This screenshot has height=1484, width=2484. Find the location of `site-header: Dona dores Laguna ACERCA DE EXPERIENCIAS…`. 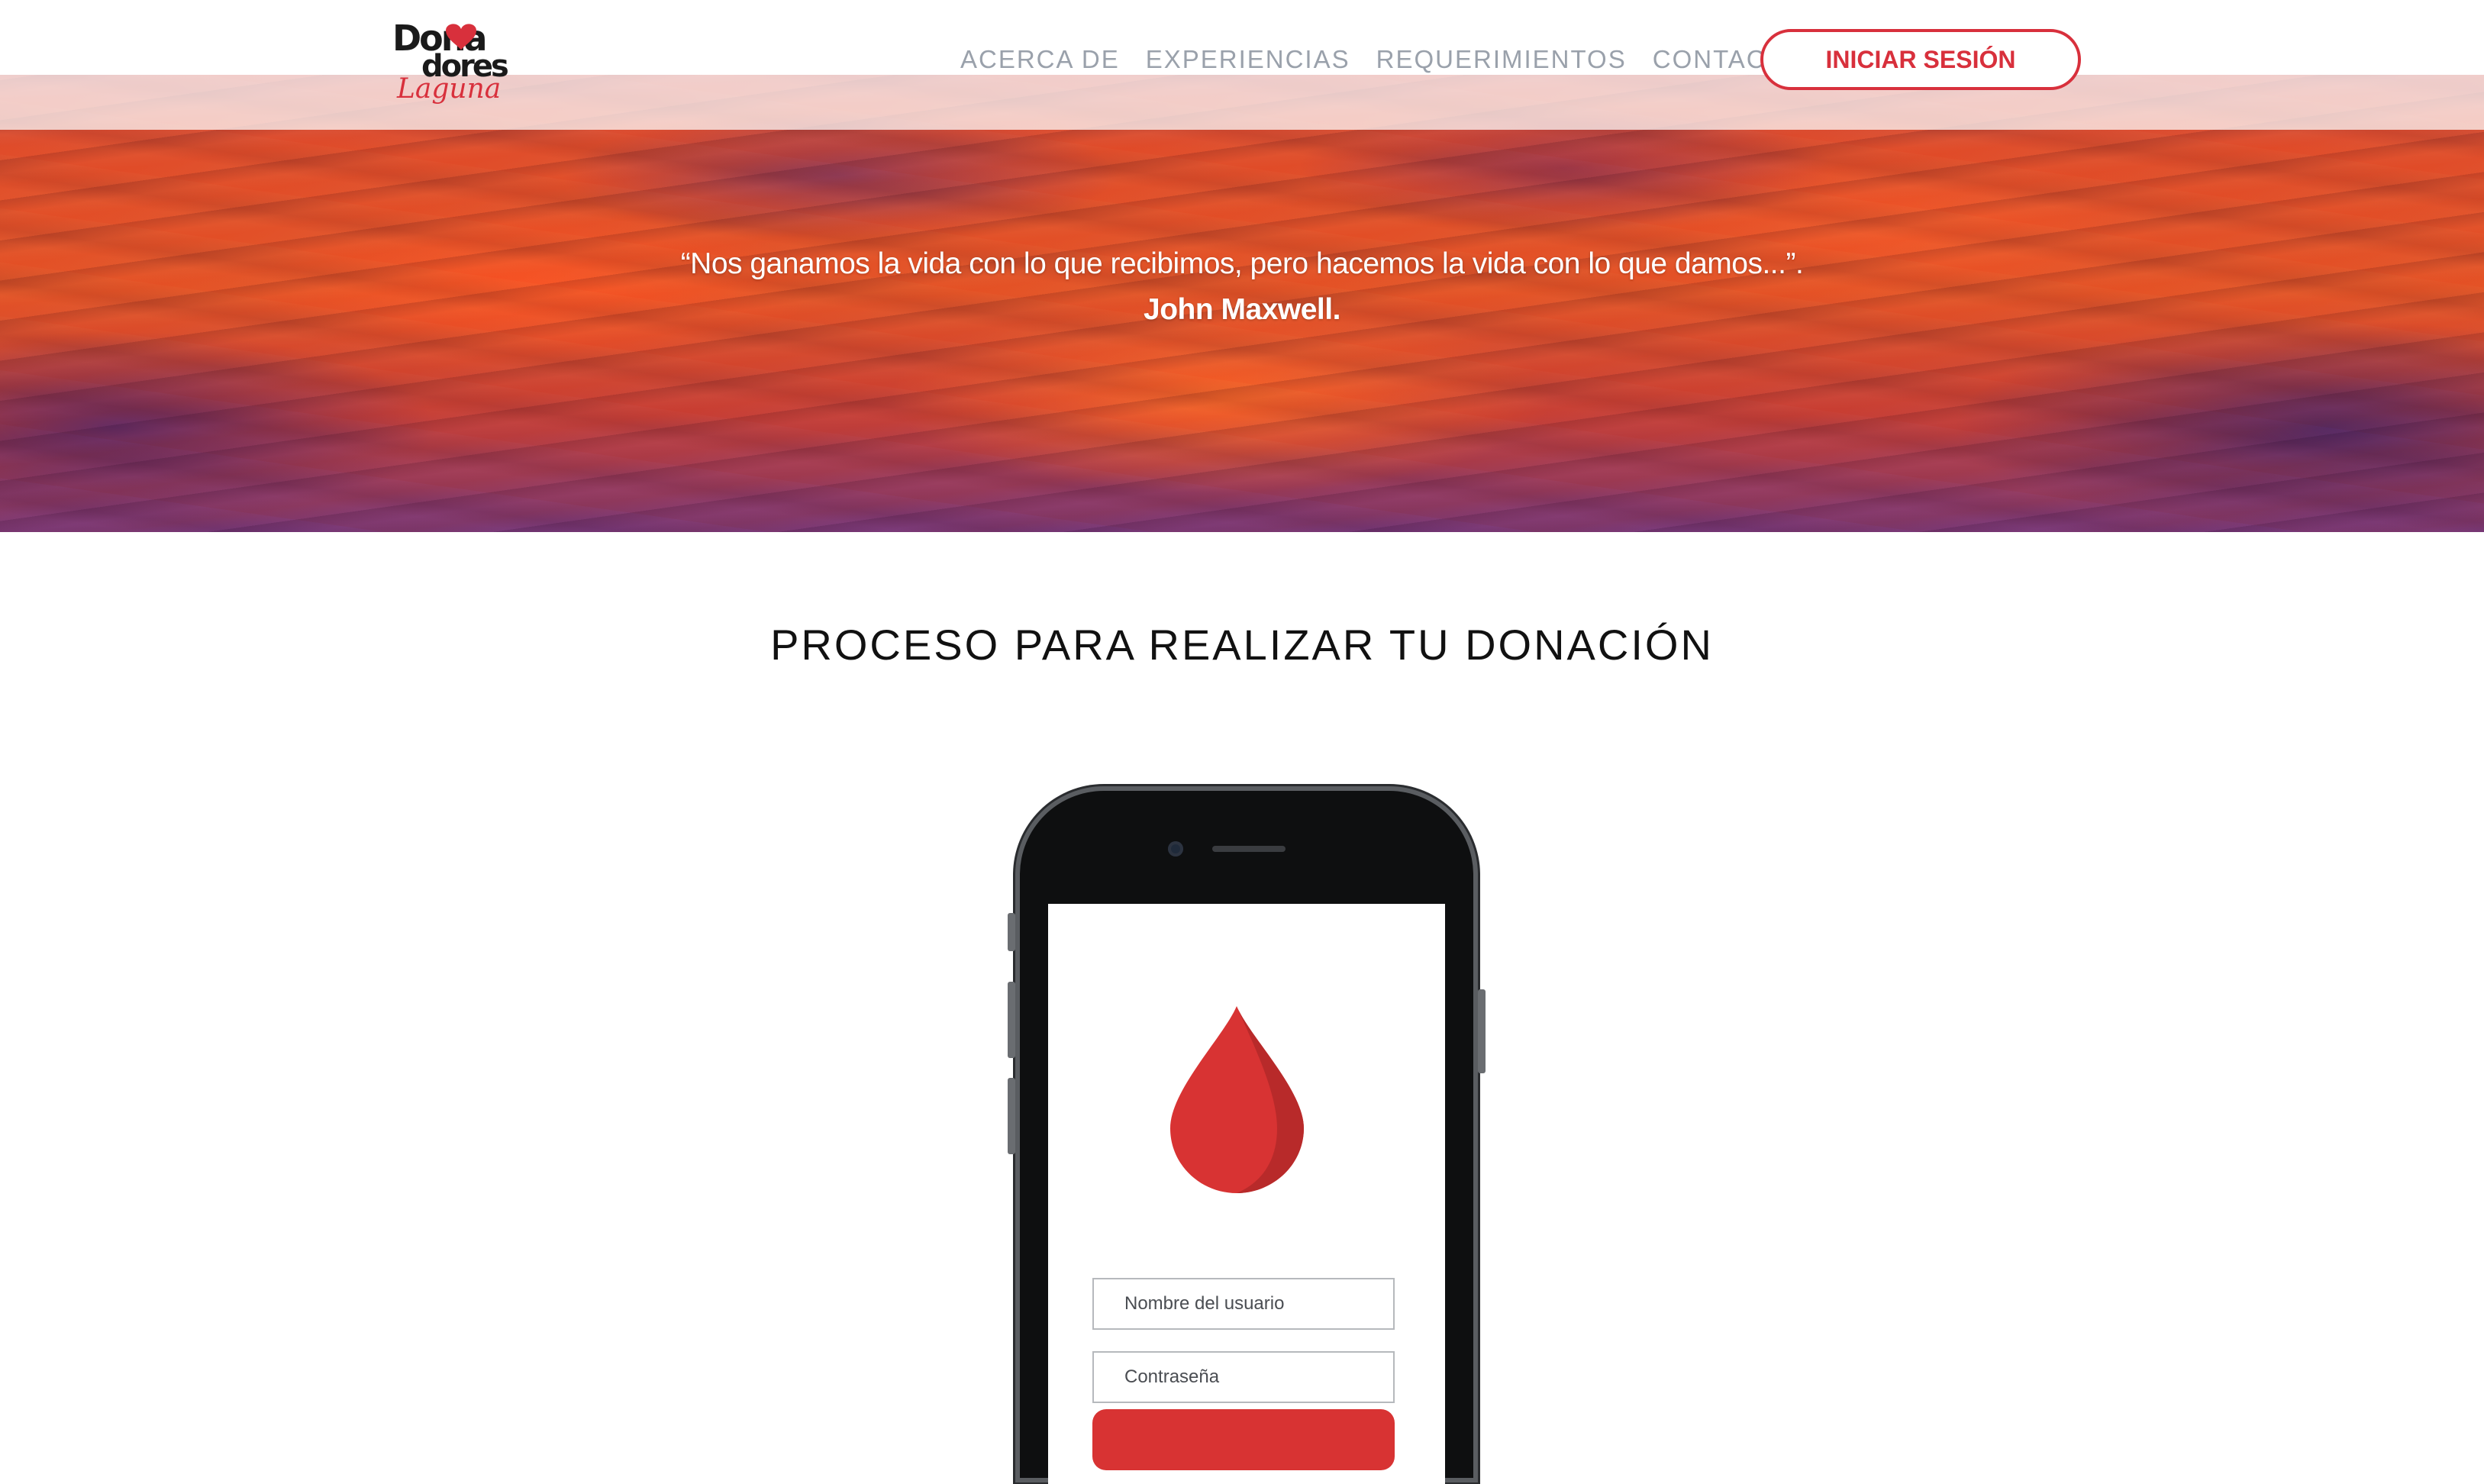

site-header: Dona dores Laguna ACERCA DE EXPERIENCIAS… is located at coordinates (1242, 52).